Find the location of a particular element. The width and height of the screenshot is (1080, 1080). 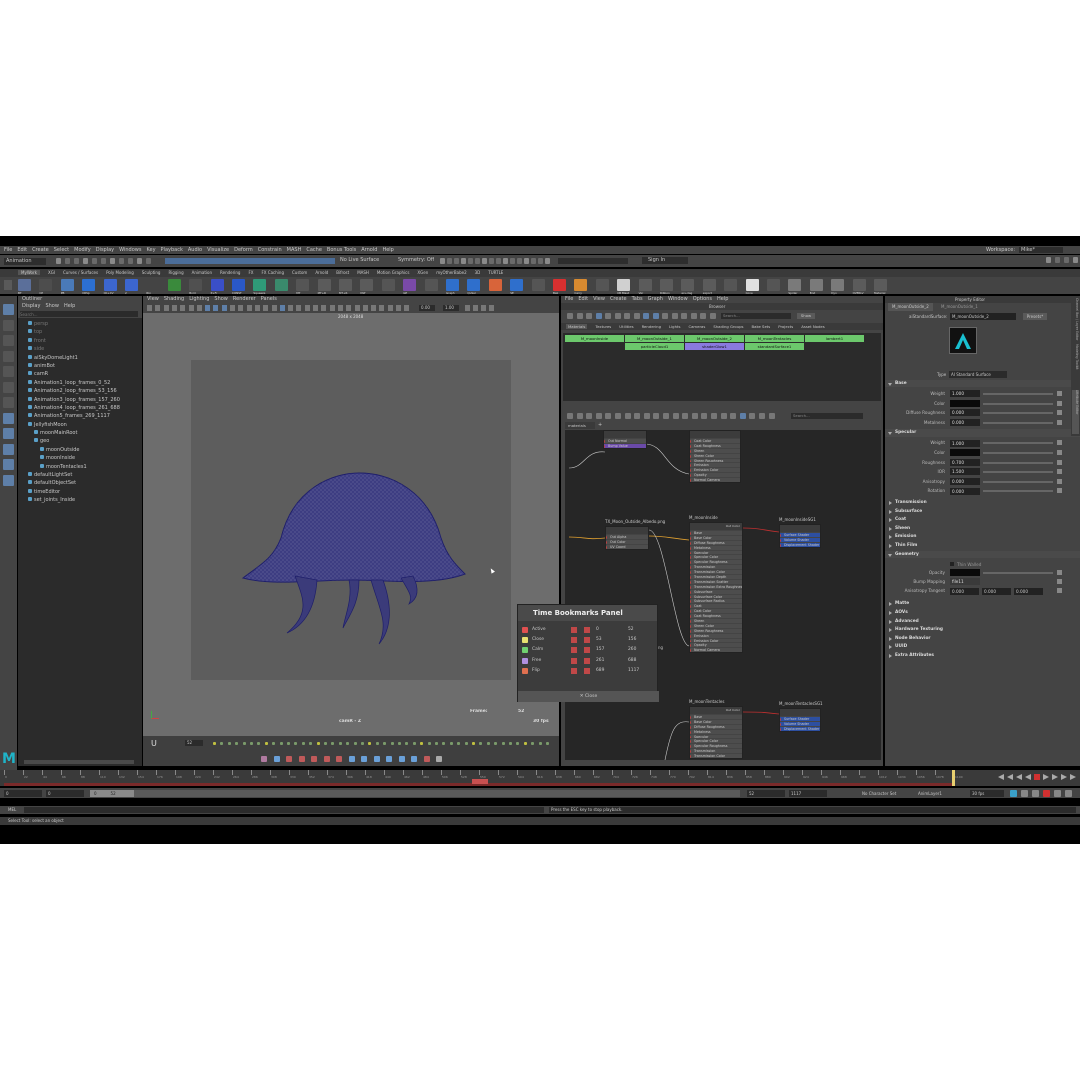

outliner-item: Animation2_loop_frames_53_156 is located at coordinates (80, 391).